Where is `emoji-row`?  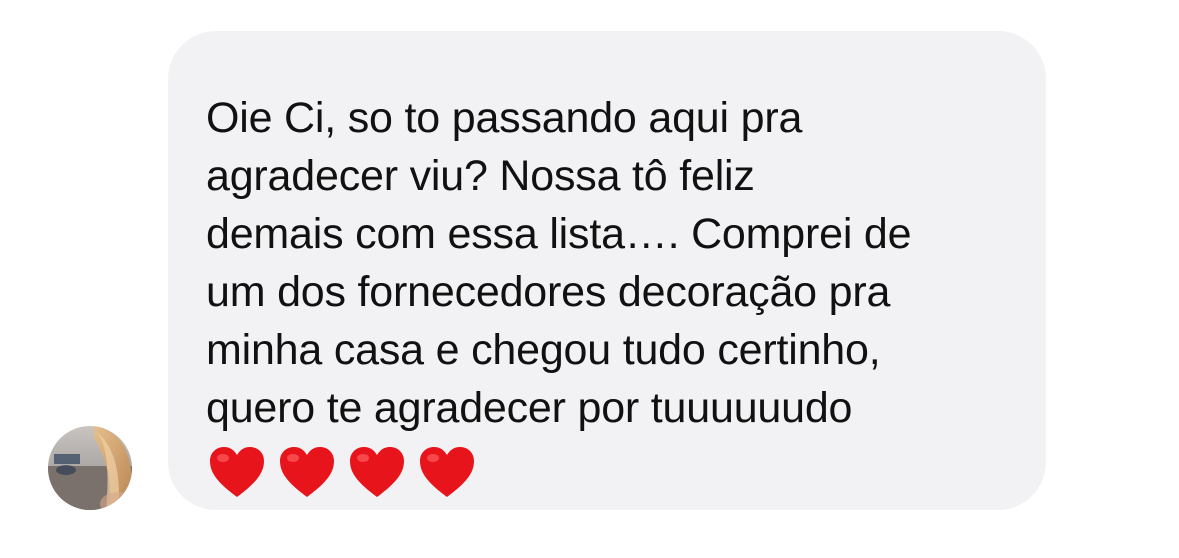
emoji-row is located at coordinates (612, 472).